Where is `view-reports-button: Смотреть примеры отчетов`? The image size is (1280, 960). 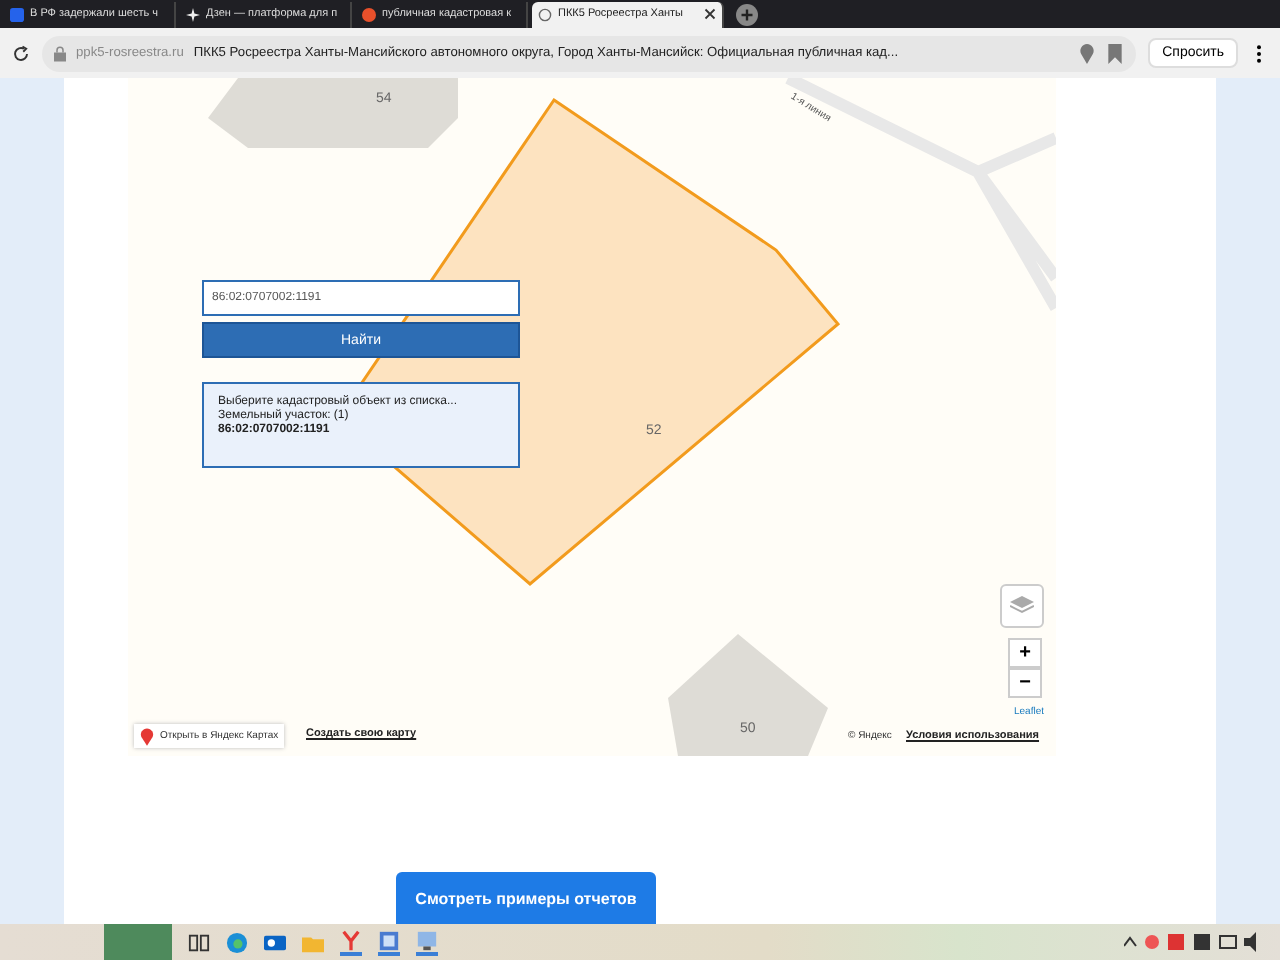 view-reports-button: Смотреть примеры отчетов is located at coordinates (526, 898).